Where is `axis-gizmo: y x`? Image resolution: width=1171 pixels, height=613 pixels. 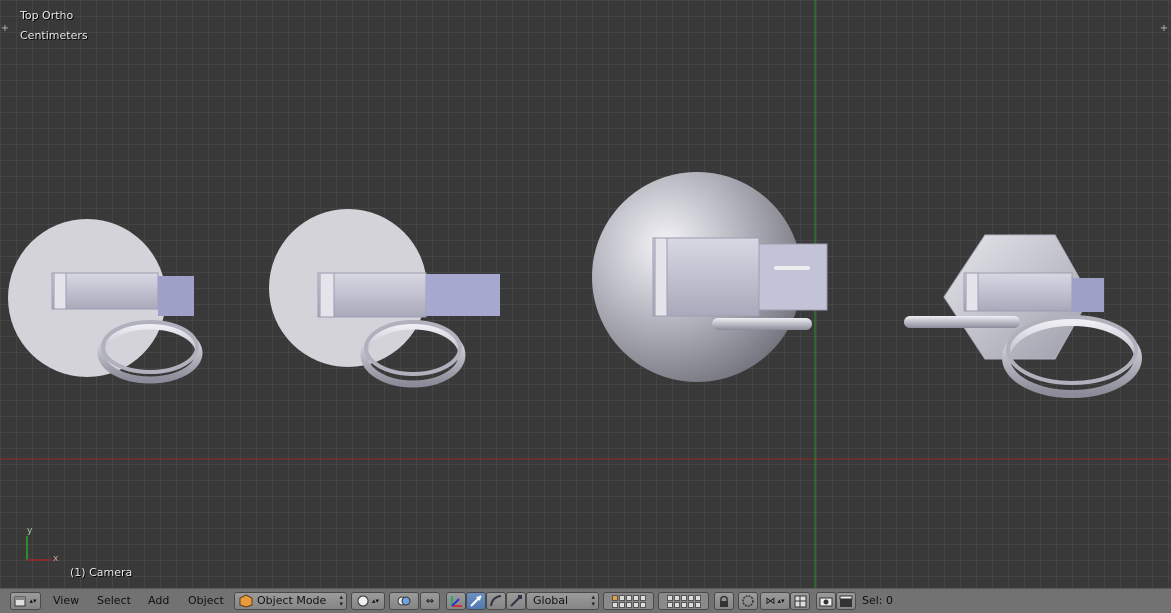
axis-gizmo: y x is located at coordinates (42, 545).